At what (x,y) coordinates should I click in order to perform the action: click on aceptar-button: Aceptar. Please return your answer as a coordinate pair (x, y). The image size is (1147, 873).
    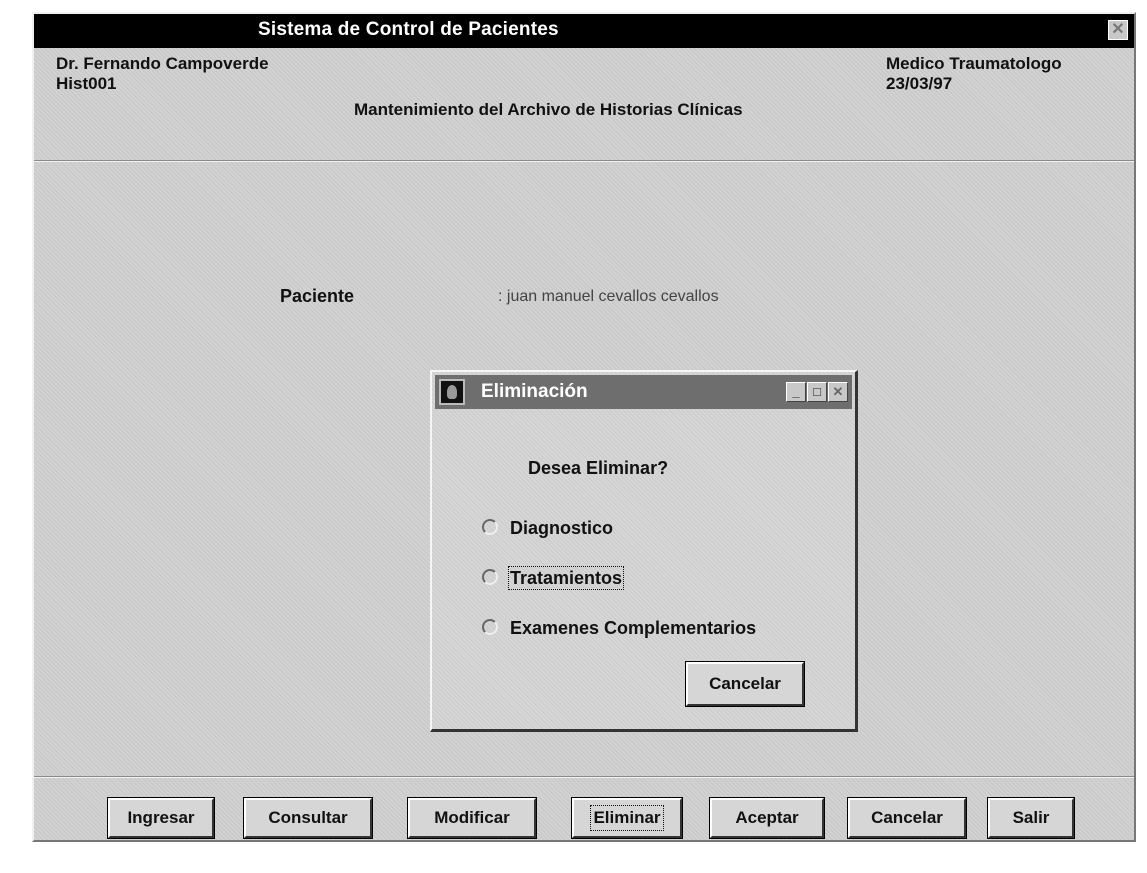
    Looking at the image, I should click on (767, 818).